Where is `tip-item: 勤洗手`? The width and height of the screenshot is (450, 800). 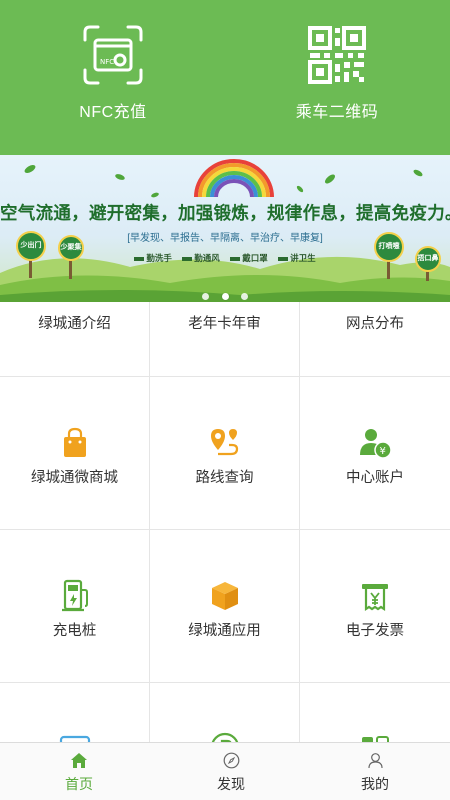
tip-item: 勤洗手 is located at coordinates (153, 258).